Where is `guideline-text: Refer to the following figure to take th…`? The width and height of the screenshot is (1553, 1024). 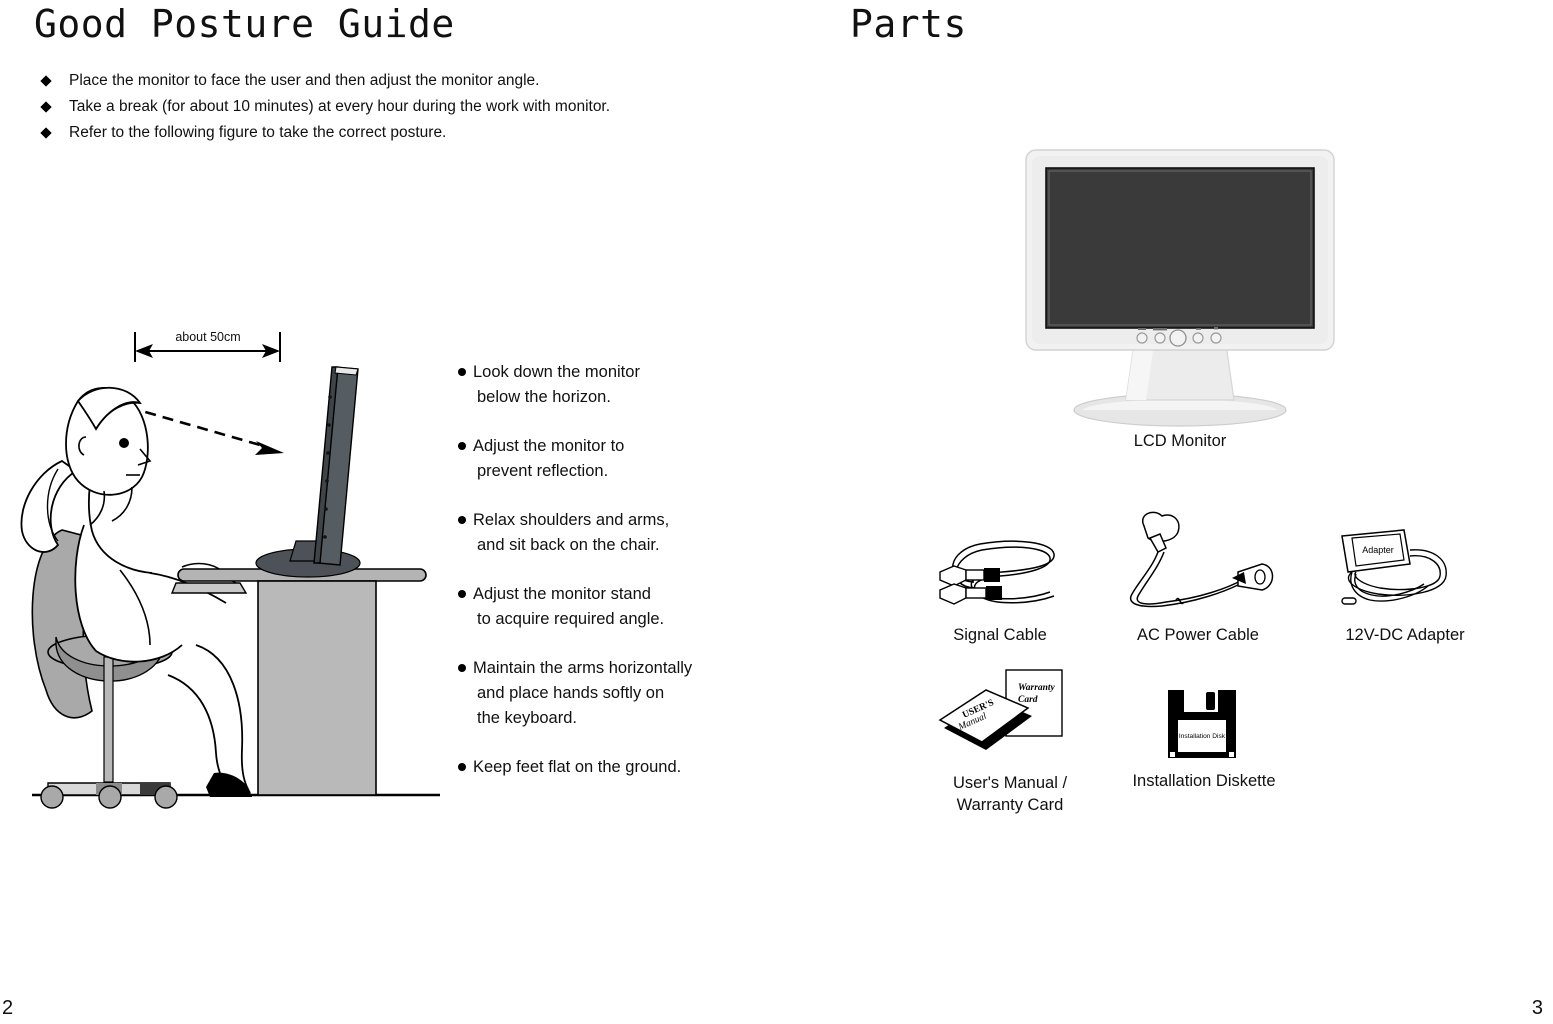 guideline-text: Refer to the following figure to take th… is located at coordinates (258, 132).